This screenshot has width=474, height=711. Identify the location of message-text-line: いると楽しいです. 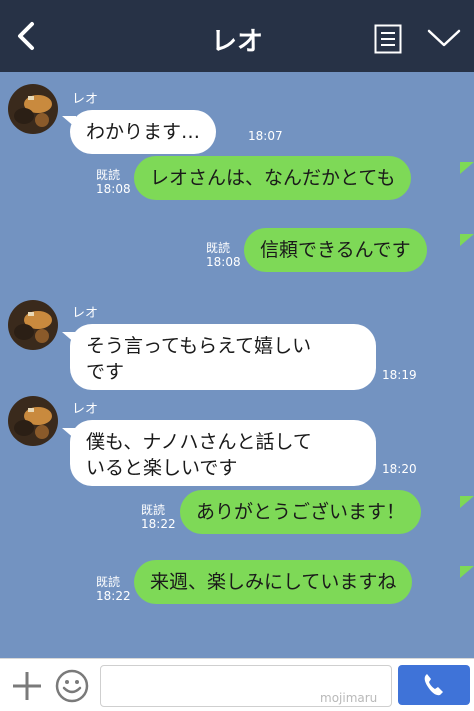
(162, 468).